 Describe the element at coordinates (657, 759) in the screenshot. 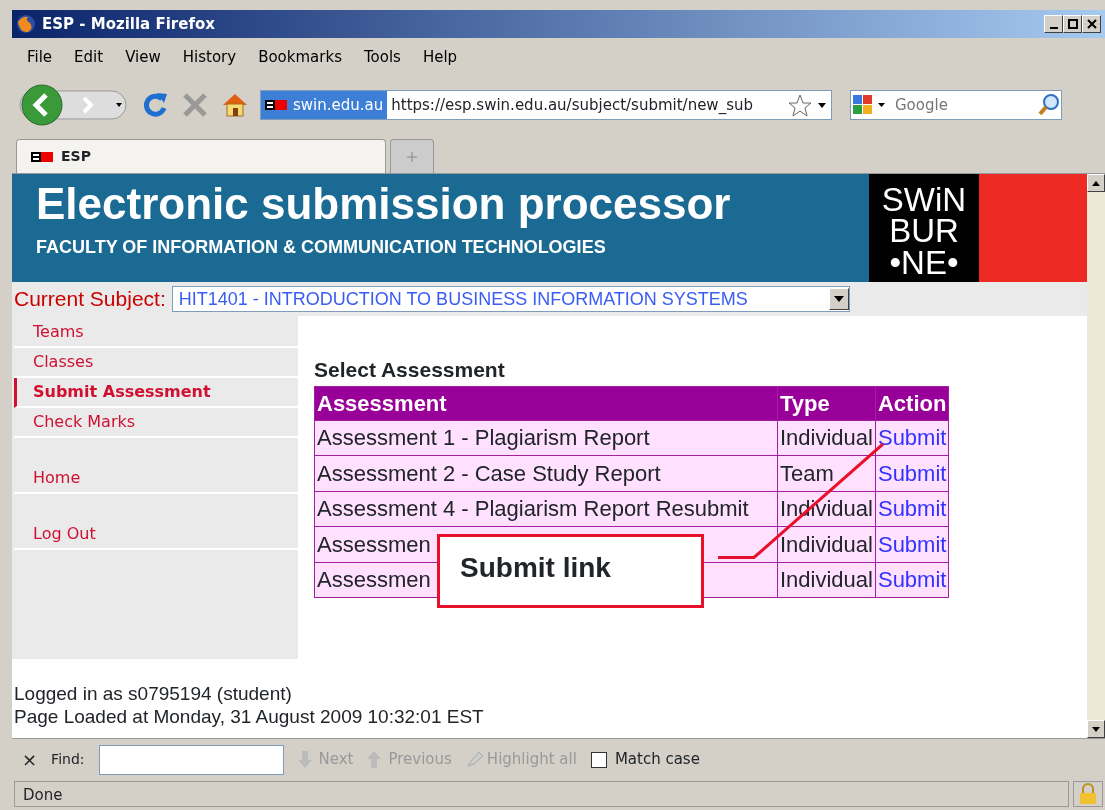

I see `checkbox-label: Match case` at that location.